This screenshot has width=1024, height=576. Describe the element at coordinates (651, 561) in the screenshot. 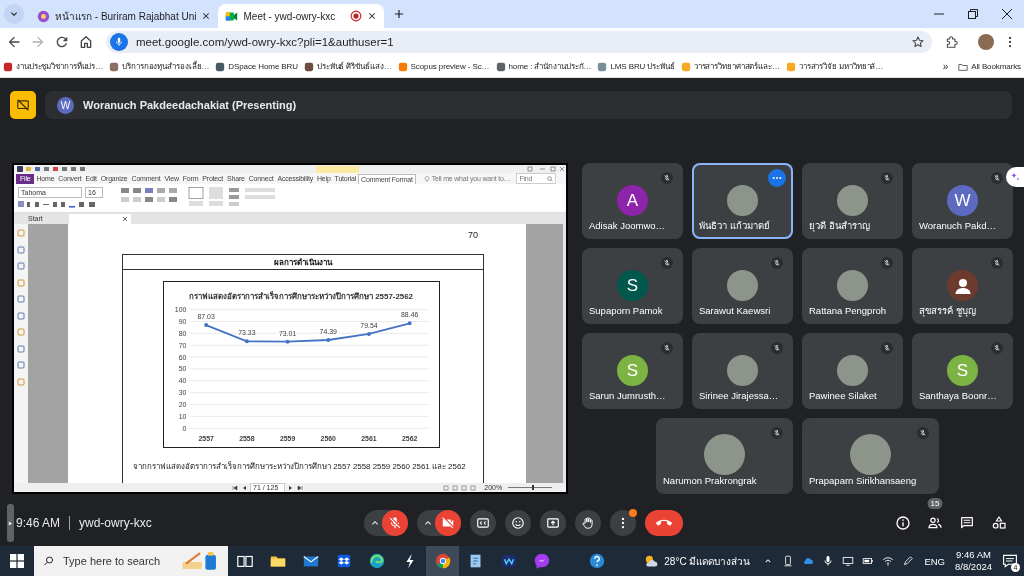

I see `sun-cloud-icon` at that location.